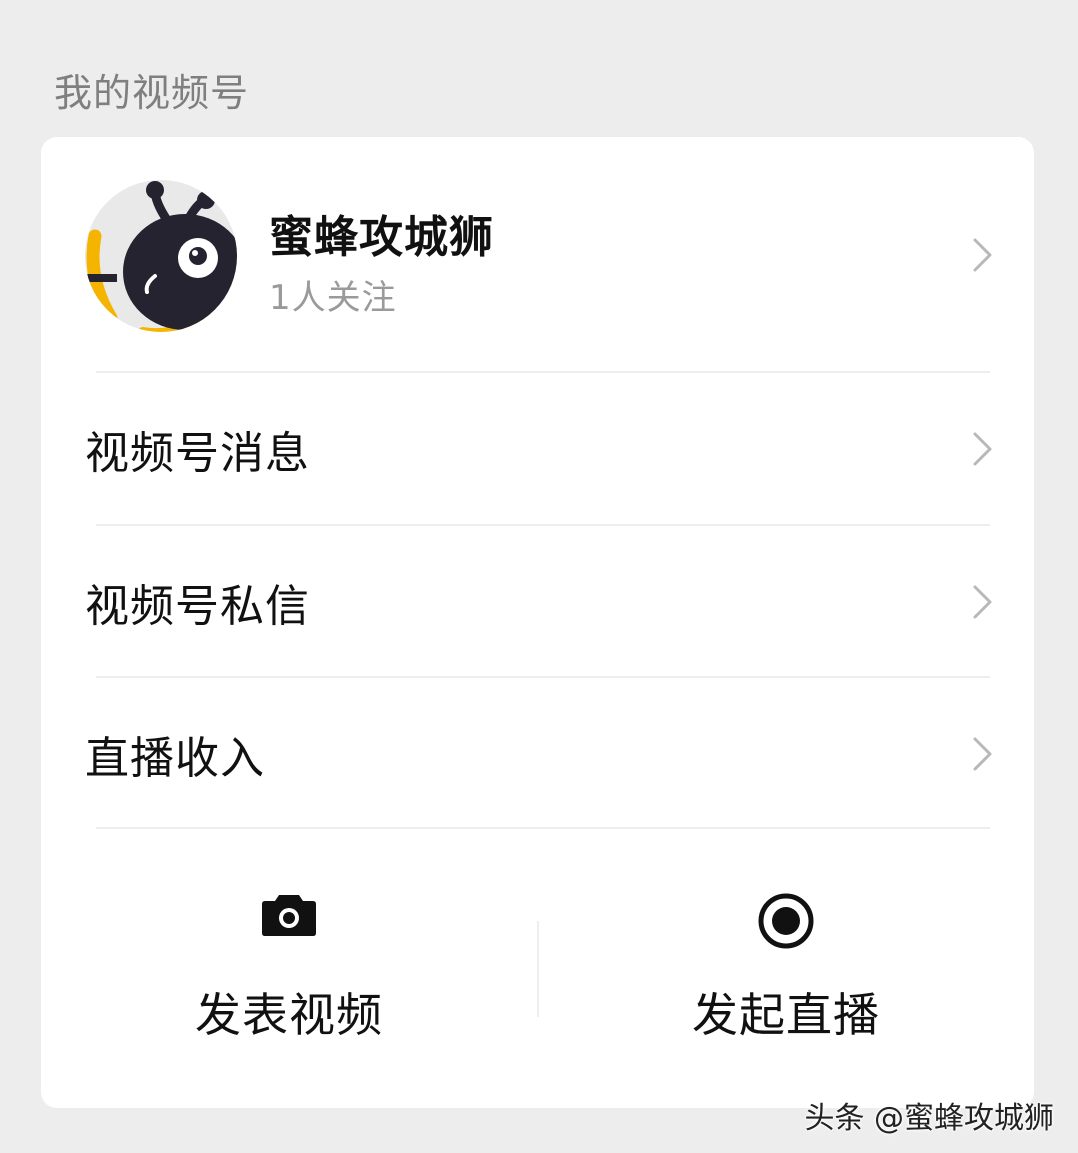 This screenshot has height=1153, width=1078. I want to click on camera-icon, so click(289, 915).